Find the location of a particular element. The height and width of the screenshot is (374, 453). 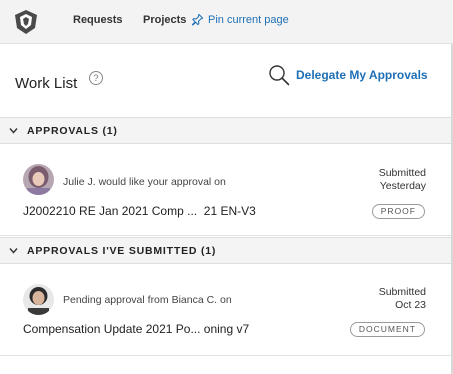

section-approvals-submitted: APPROVALS I'VE SUBMITTED (1) is located at coordinates (226, 250).